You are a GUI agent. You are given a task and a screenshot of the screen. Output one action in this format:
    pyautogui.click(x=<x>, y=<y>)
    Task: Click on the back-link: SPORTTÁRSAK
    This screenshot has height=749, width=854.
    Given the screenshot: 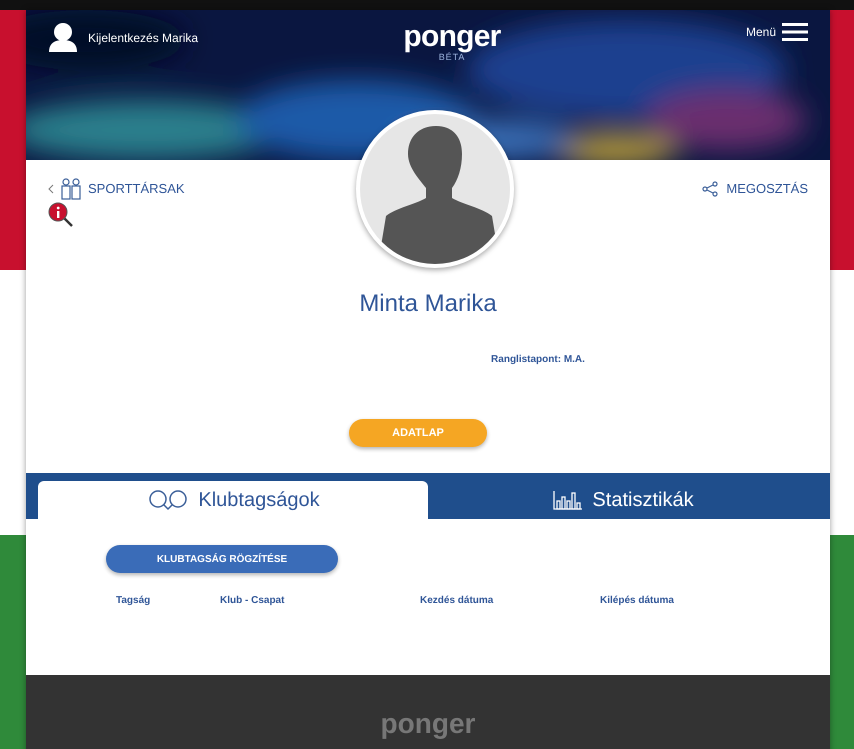 What is the action you would take?
    pyautogui.click(x=116, y=189)
    